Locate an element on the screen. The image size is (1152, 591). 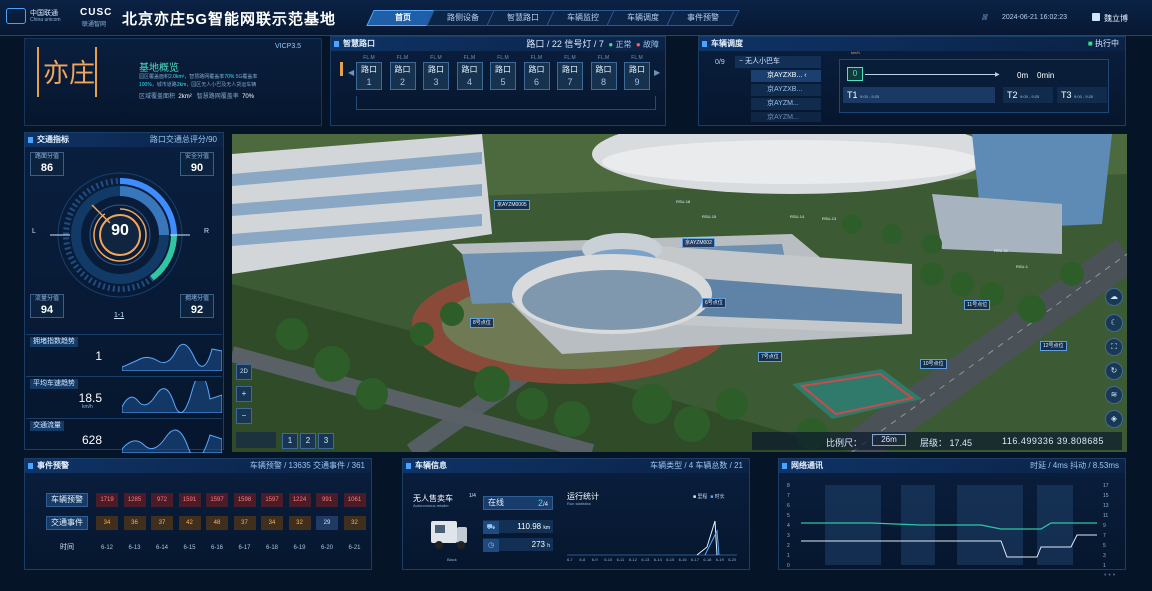
map-vehicle-tag-2: 京AYZM002 is located at coordinates (698, 243).